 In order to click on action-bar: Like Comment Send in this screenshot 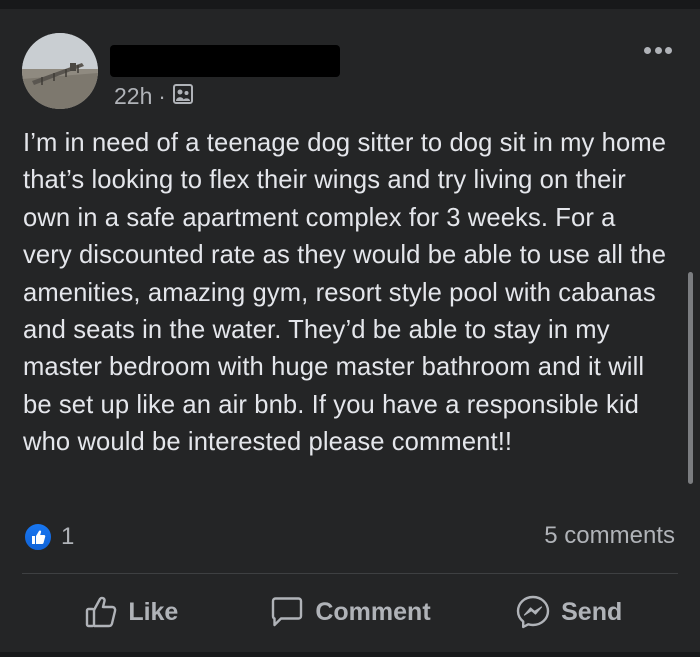, I will do `click(350, 612)`.